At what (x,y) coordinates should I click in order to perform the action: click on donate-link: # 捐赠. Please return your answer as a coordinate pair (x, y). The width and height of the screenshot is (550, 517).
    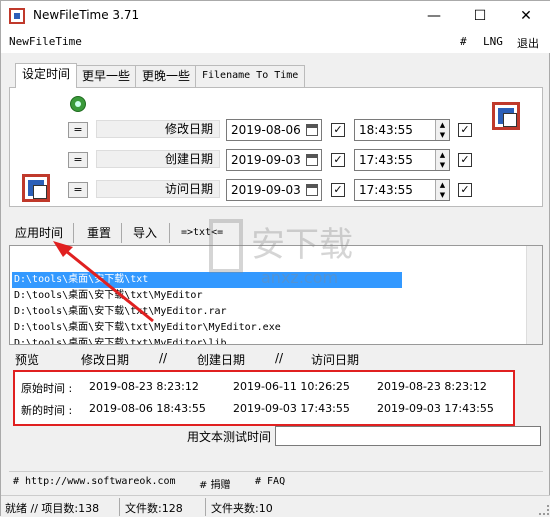
    Looking at the image, I should click on (215, 483).